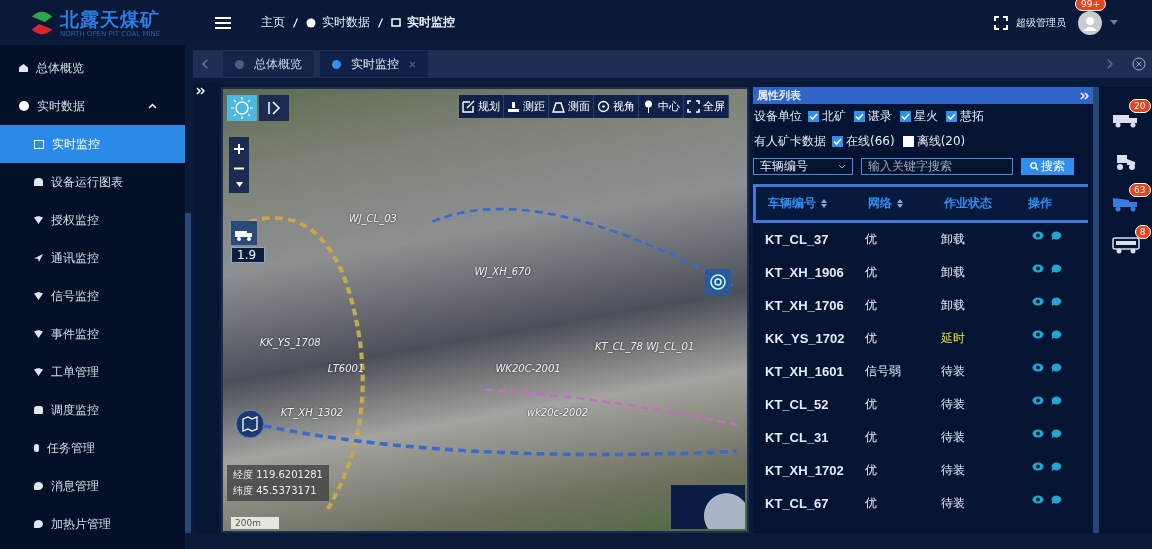 This screenshot has width=1152, height=549. Describe the element at coordinates (812, 203) in the screenshot. I see `column-header: 车辆编号` at that location.